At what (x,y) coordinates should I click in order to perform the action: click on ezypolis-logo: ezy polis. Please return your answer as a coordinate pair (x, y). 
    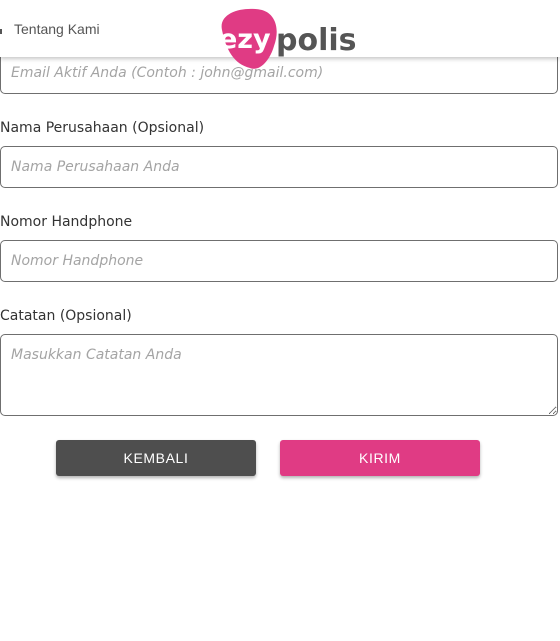
    Looking at the image, I should click on (285, 39).